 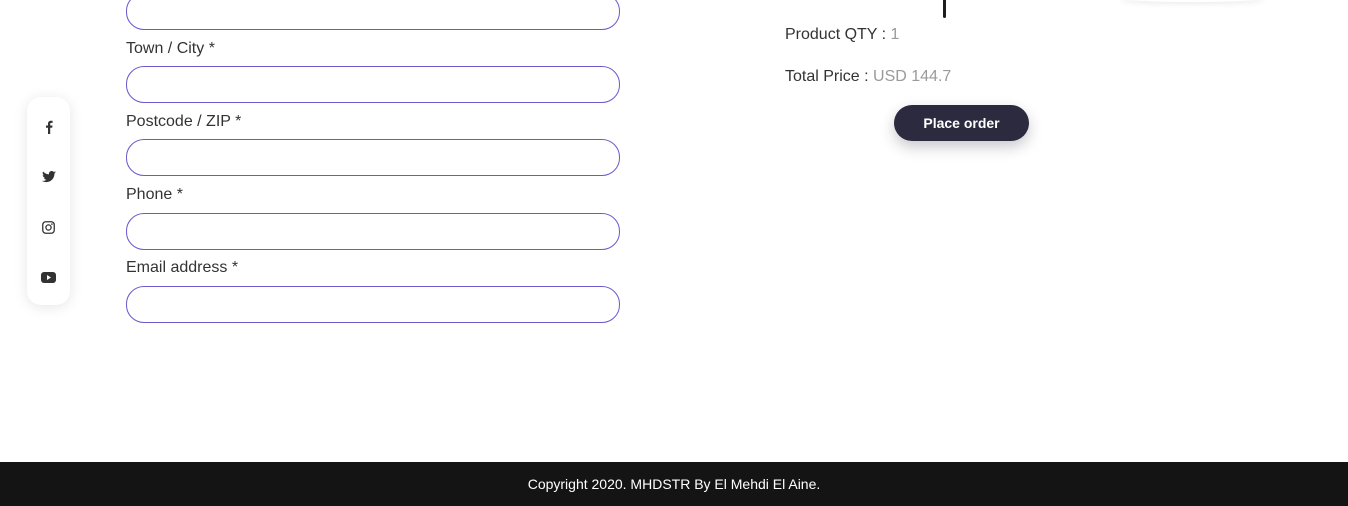 I want to click on youtube-link, so click(x=48, y=277).